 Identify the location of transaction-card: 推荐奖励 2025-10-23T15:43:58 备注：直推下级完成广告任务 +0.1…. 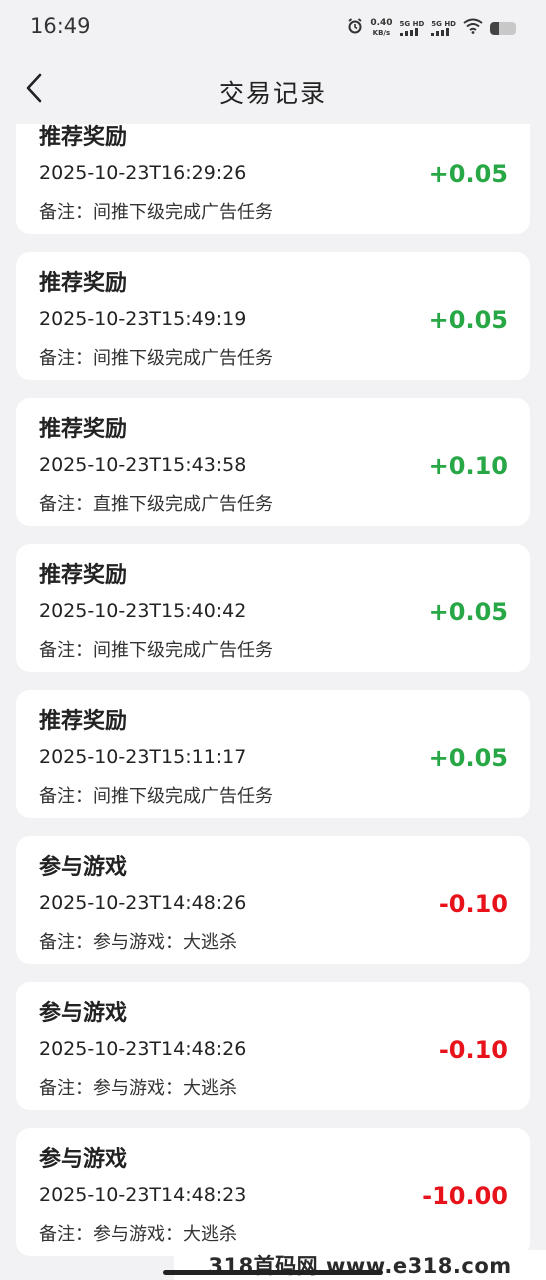
(273, 462).